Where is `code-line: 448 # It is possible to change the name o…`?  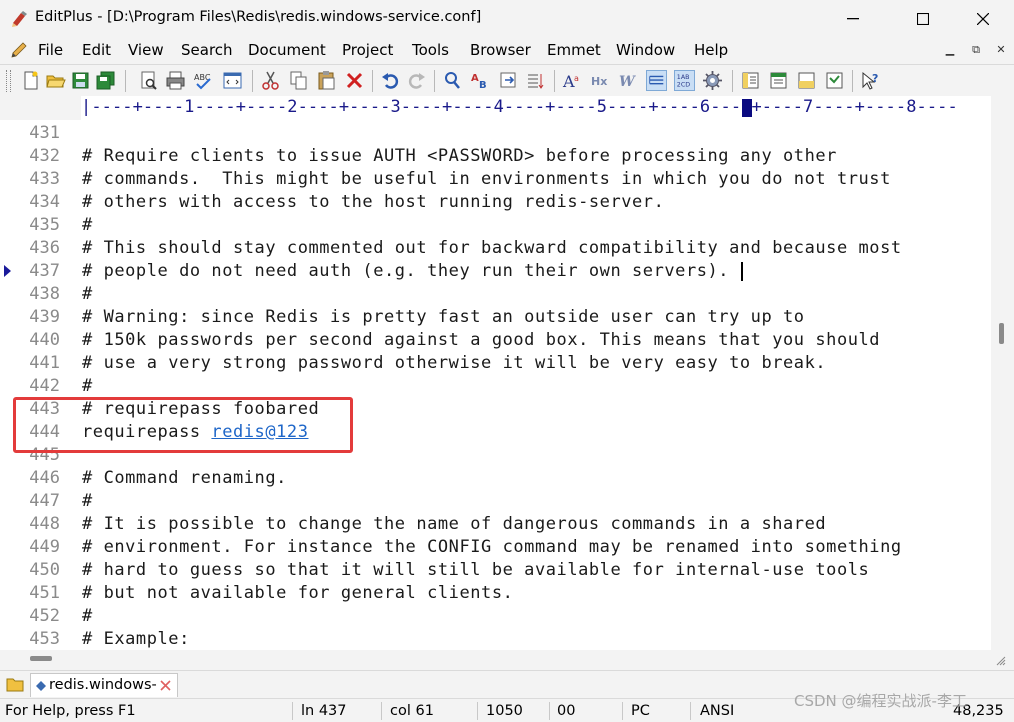
code-line: 448 # It is possible to change the name o… is located at coordinates (495, 524).